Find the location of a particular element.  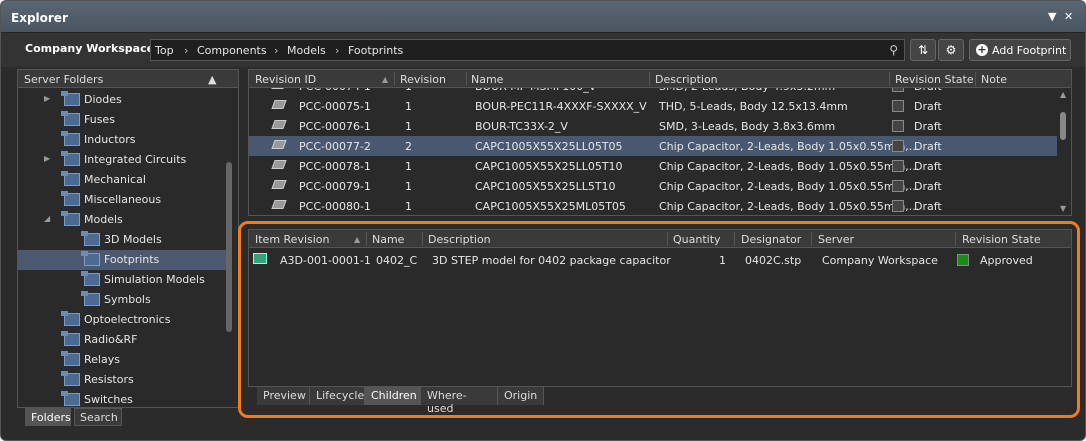

scroll-down-icon: ▼ is located at coordinates (1063, 208).